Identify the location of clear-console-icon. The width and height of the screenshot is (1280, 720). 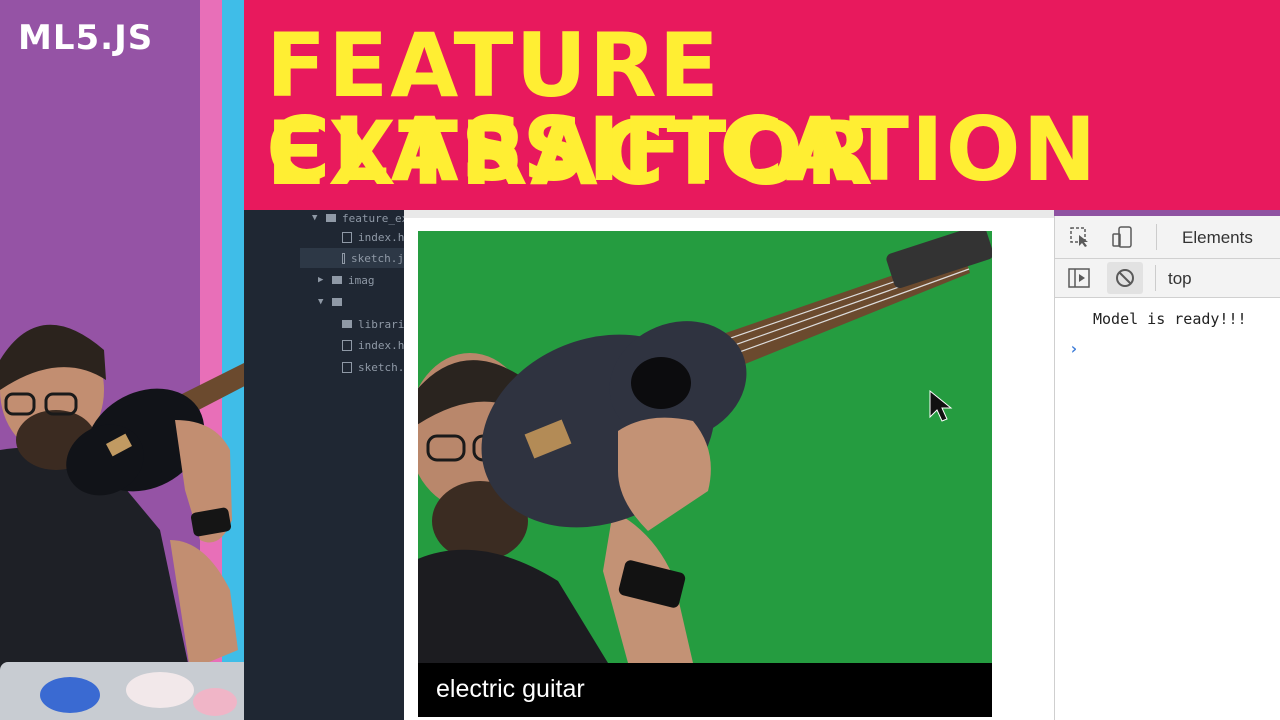
(1125, 278).